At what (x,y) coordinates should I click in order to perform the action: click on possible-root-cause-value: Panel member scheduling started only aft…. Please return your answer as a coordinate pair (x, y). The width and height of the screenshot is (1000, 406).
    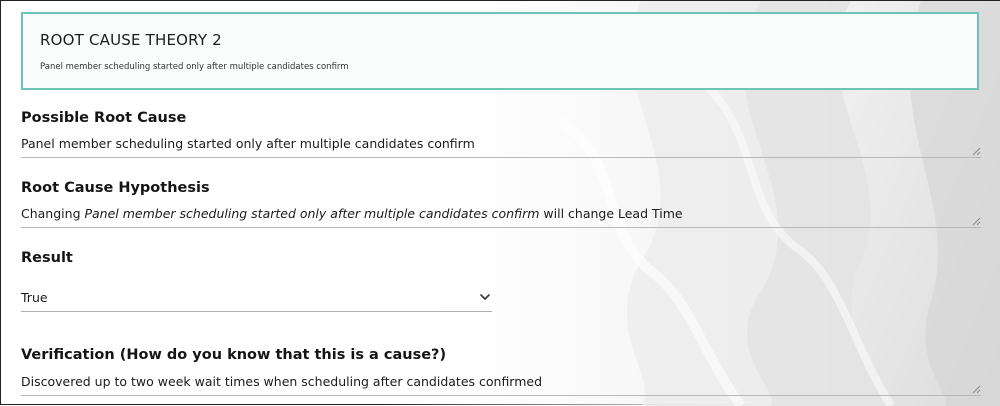
    Looking at the image, I should click on (248, 143).